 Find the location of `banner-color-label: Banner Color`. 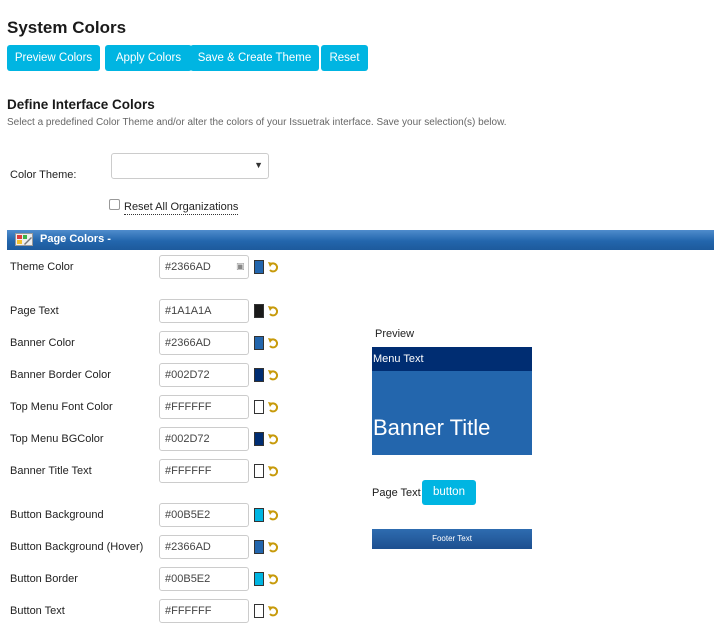

banner-color-label: Banner Color is located at coordinates (42, 343).